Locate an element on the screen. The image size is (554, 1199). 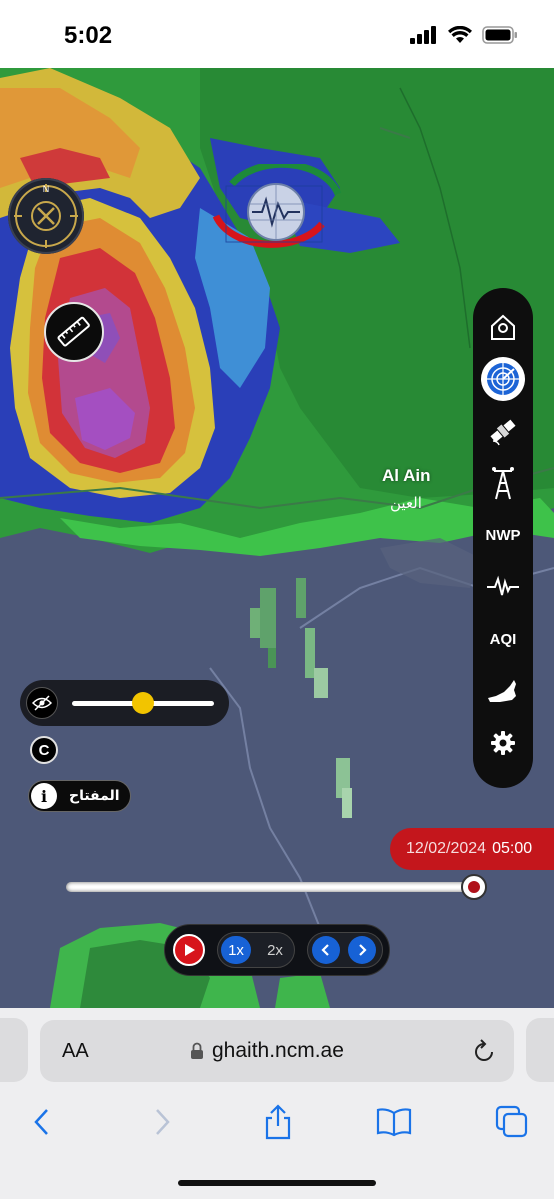
seismic-wave-icon is located at coordinates (503, 585).